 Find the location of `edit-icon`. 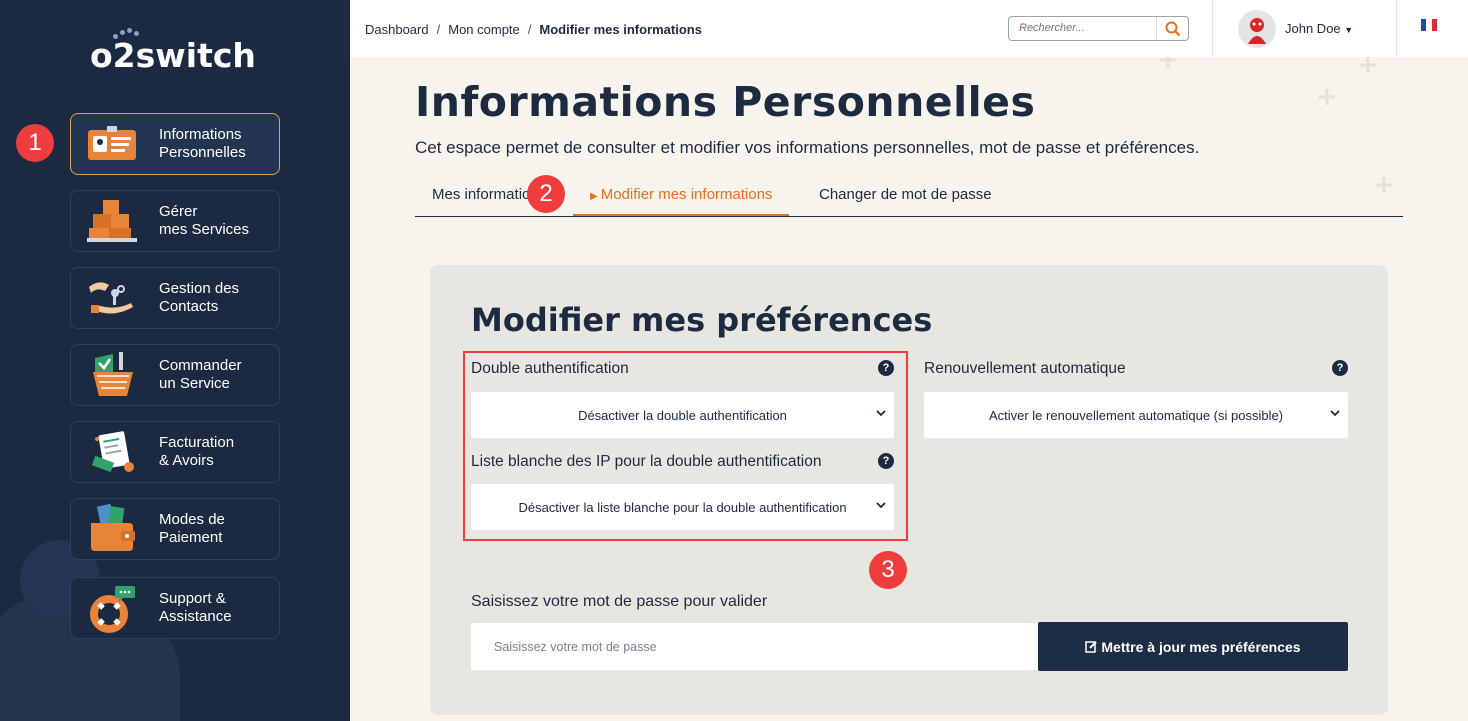

edit-icon is located at coordinates (1091, 647).